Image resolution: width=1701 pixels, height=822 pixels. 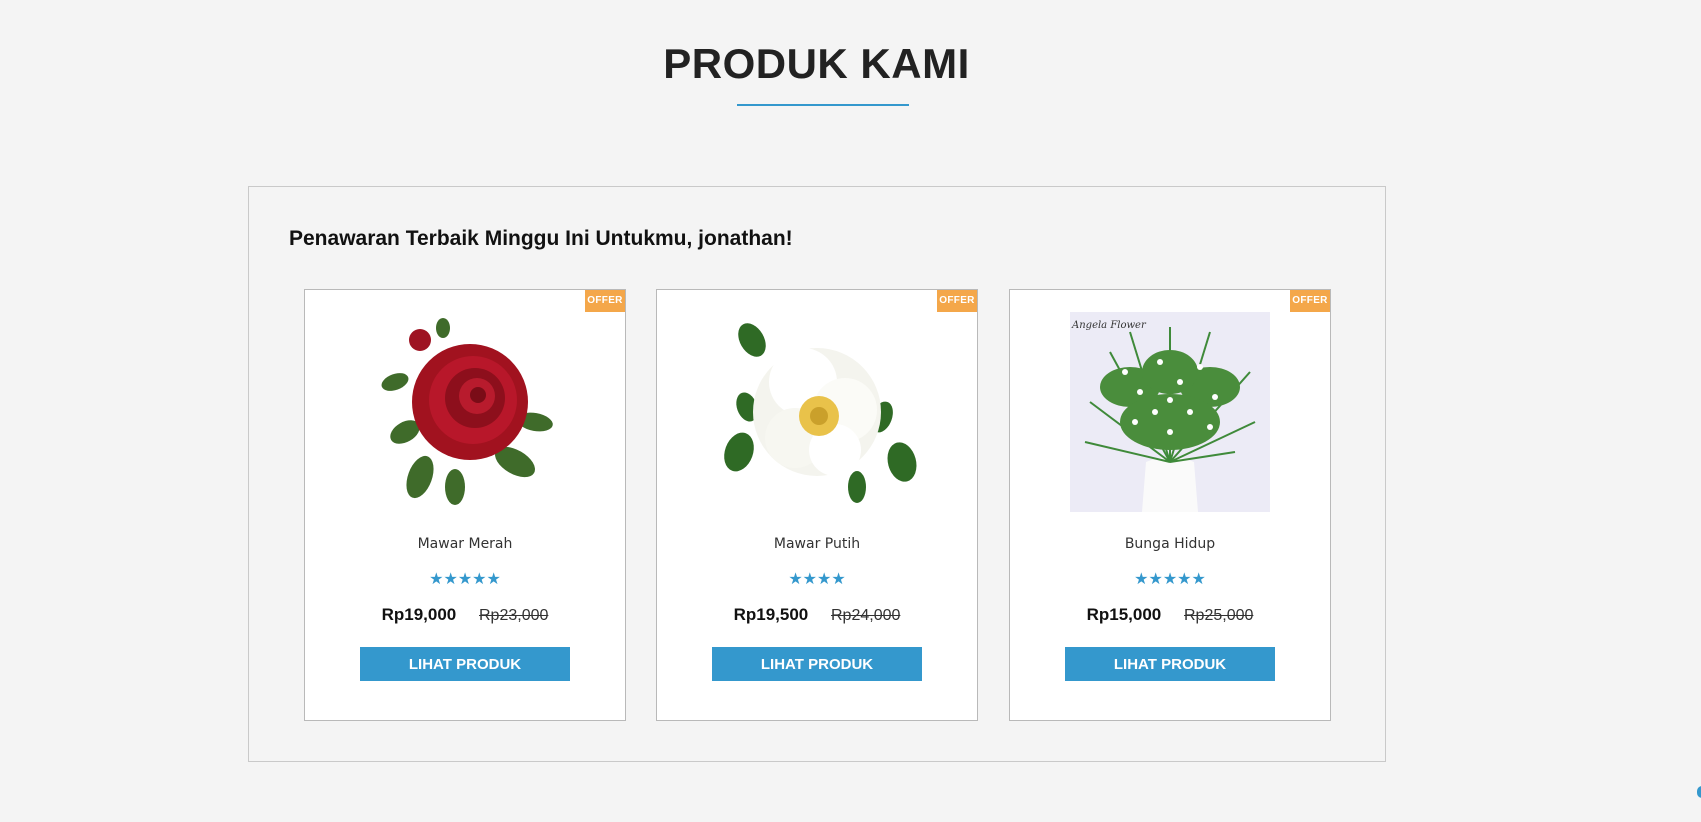 What do you see at coordinates (1170, 412) in the screenshot?
I see `live-flower-plant-image: Angela Flower` at bounding box center [1170, 412].